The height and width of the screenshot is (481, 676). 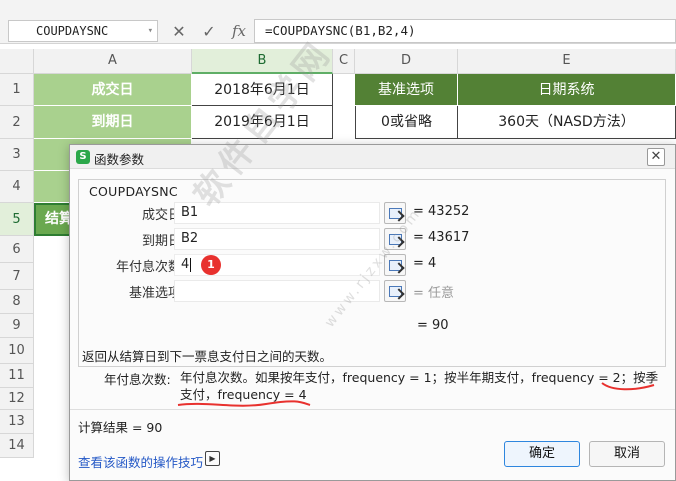 What do you see at coordinates (406, 61) in the screenshot?
I see `column-header-d: D` at bounding box center [406, 61].